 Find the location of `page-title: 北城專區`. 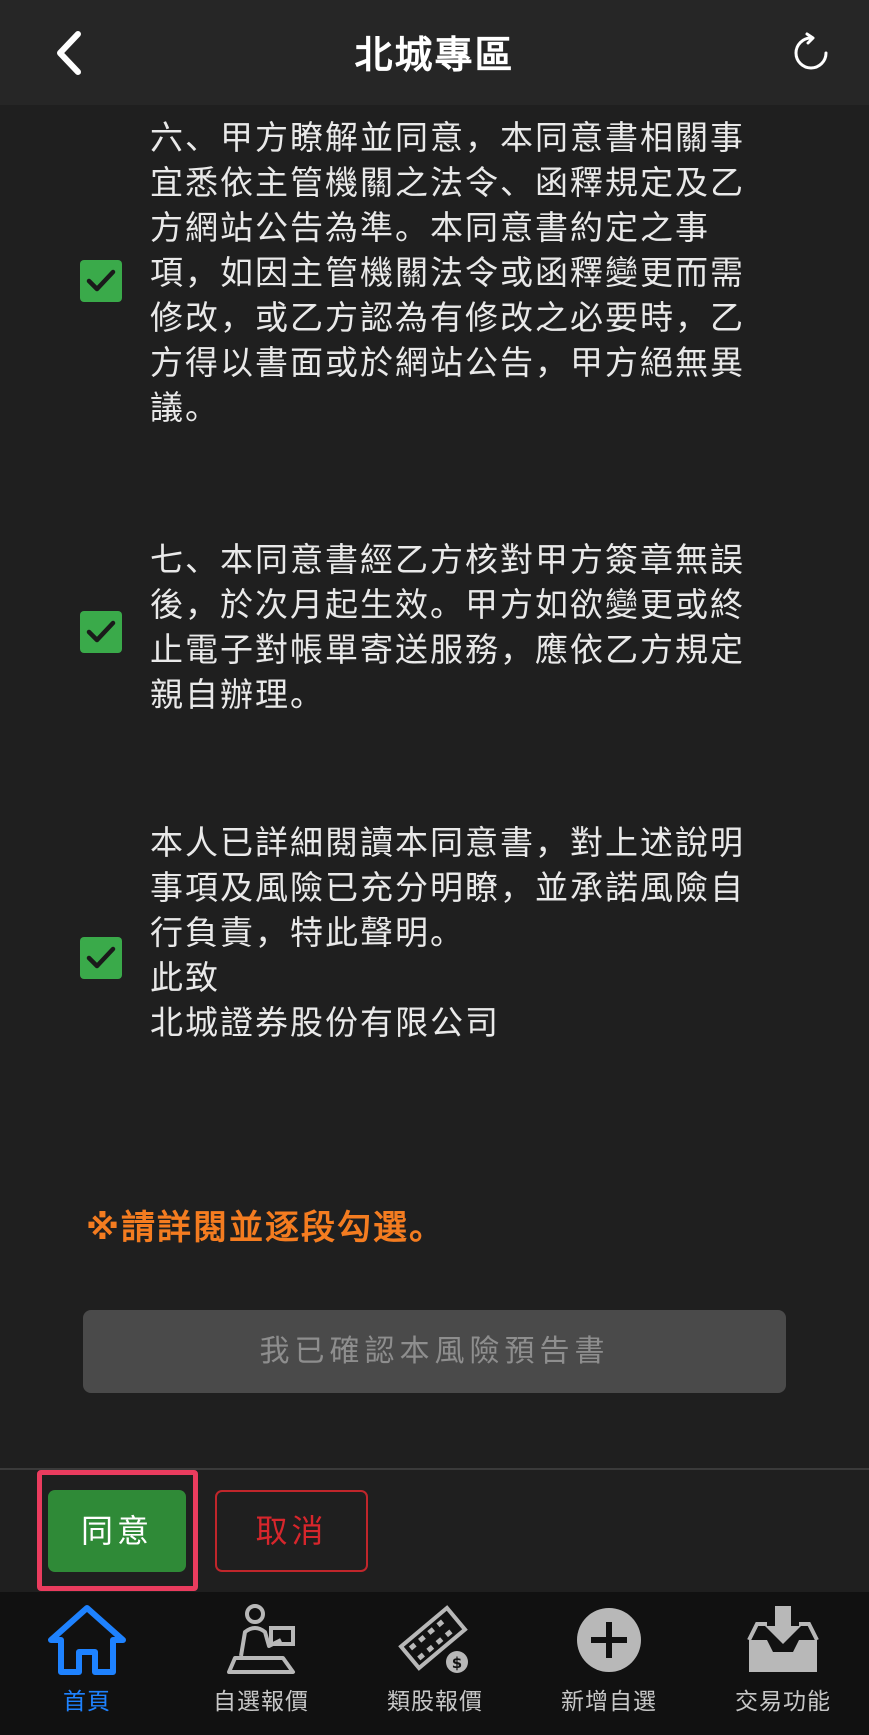

page-title: 北城專區 is located at coordinates (434, 55).